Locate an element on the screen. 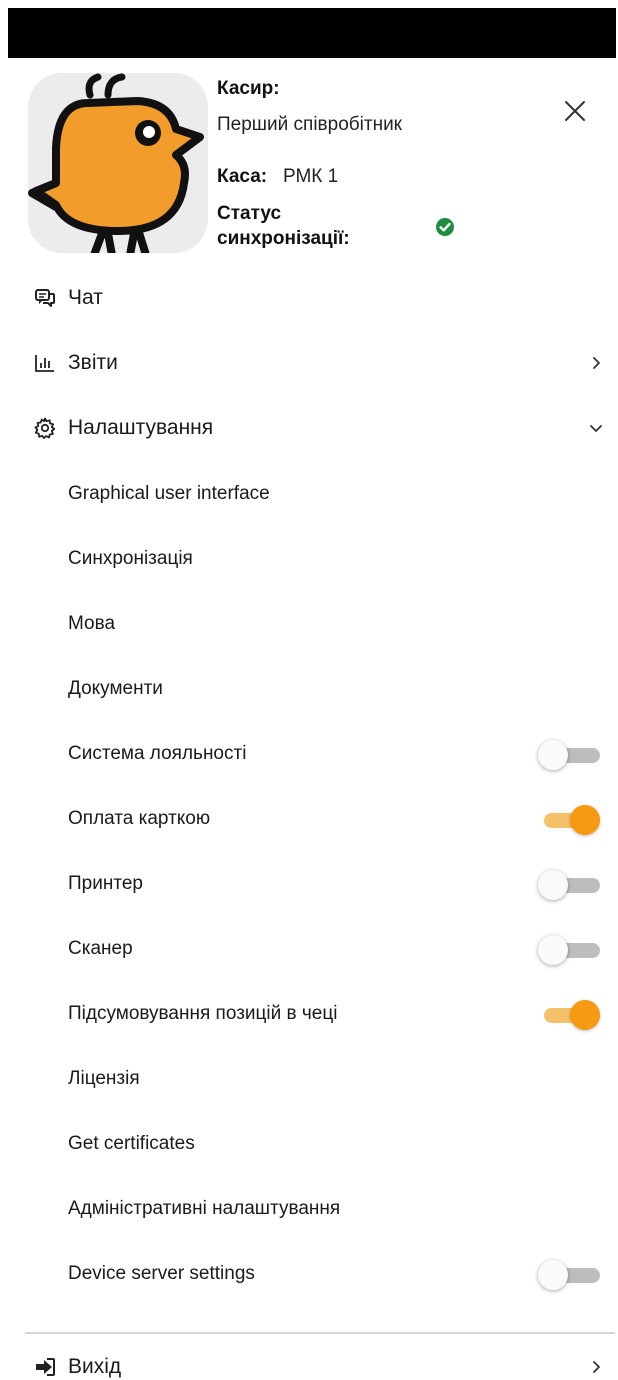 The width and height of the screenshot is (618, 1380). settings-item-label: Device server settings is located at coordinates (161, 1273).